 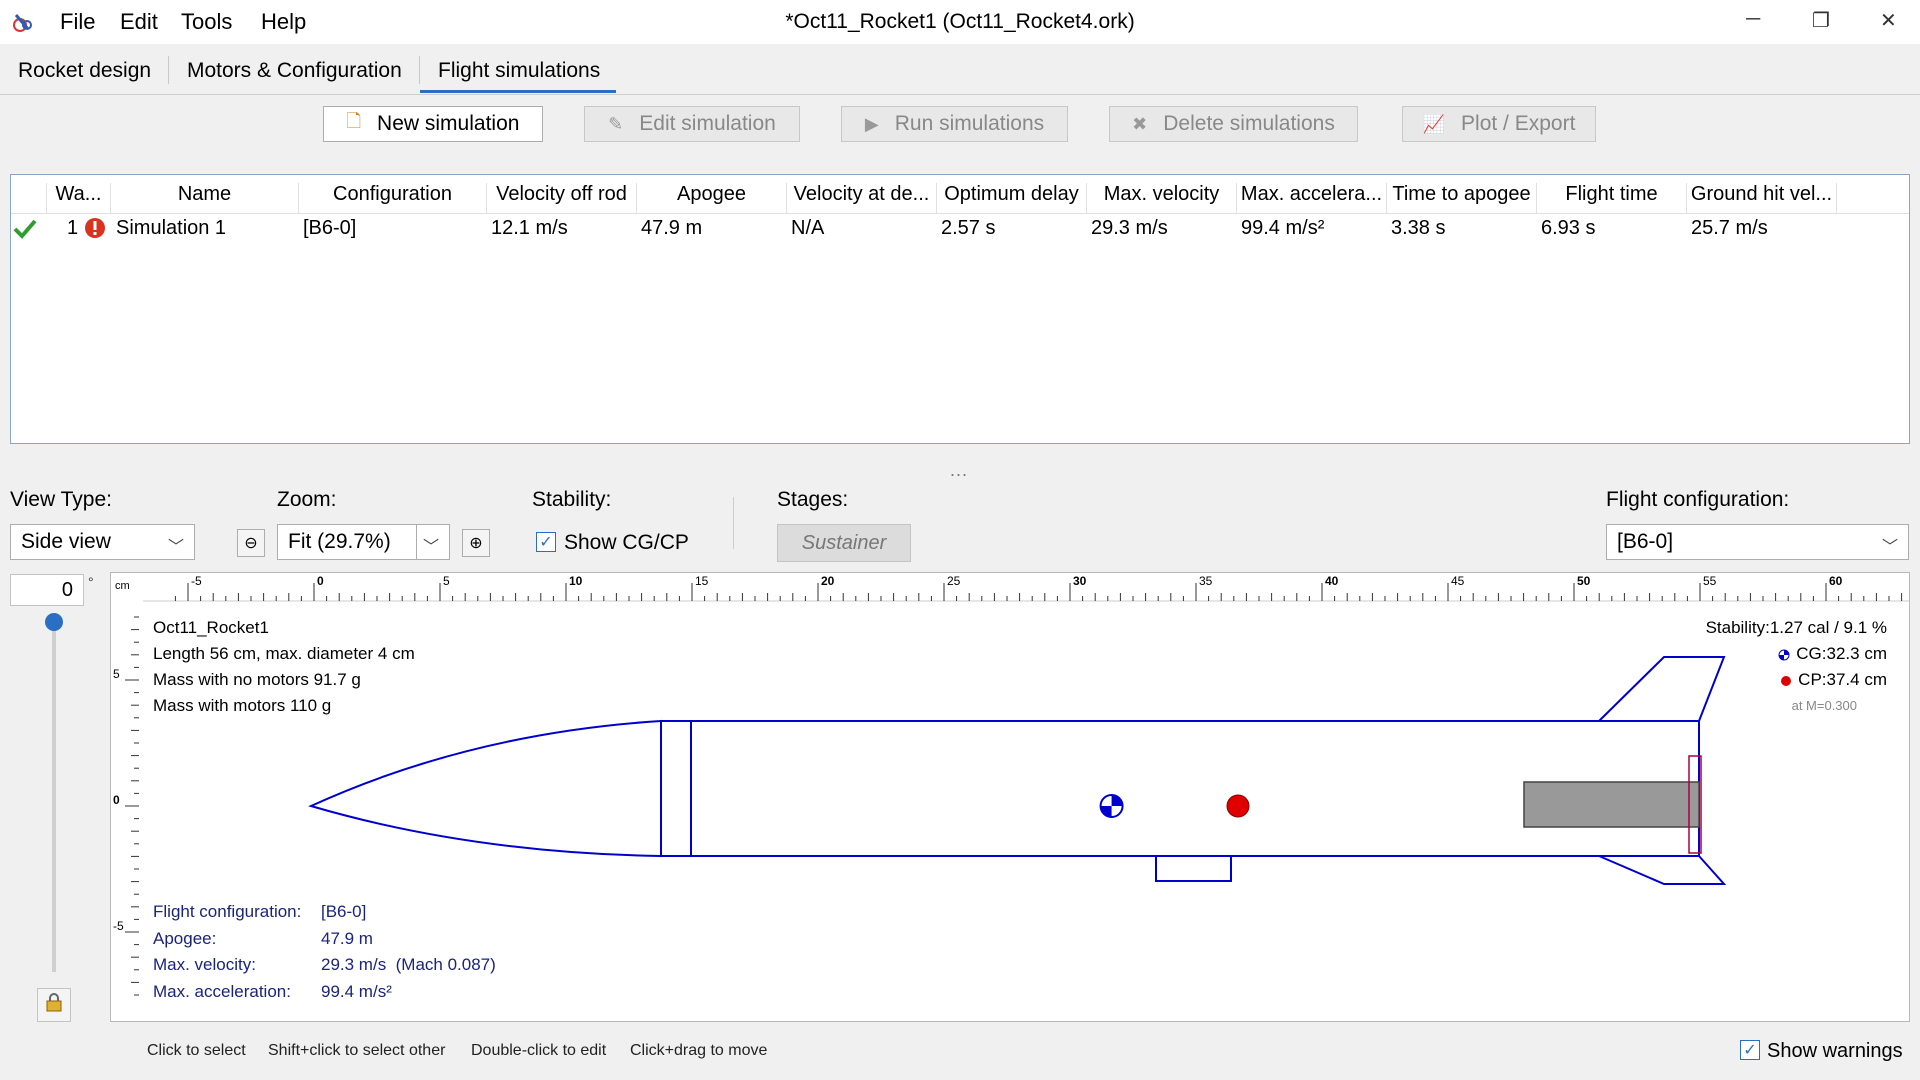 I want to click on show-warnings-checkbox: ✓, so click(x=1750, y=1050).